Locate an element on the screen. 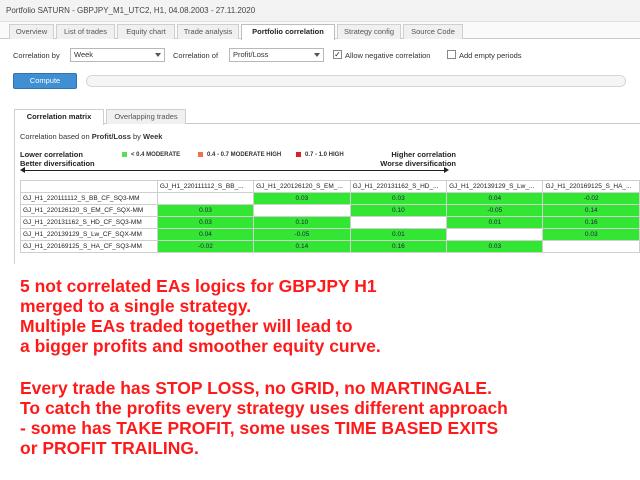 Image resolution: width=640 pixels, height=480 pixels. legend-moderate-high: 0.4 - 0.7 MODERATE HIGH is located at coordinates (239, 155).